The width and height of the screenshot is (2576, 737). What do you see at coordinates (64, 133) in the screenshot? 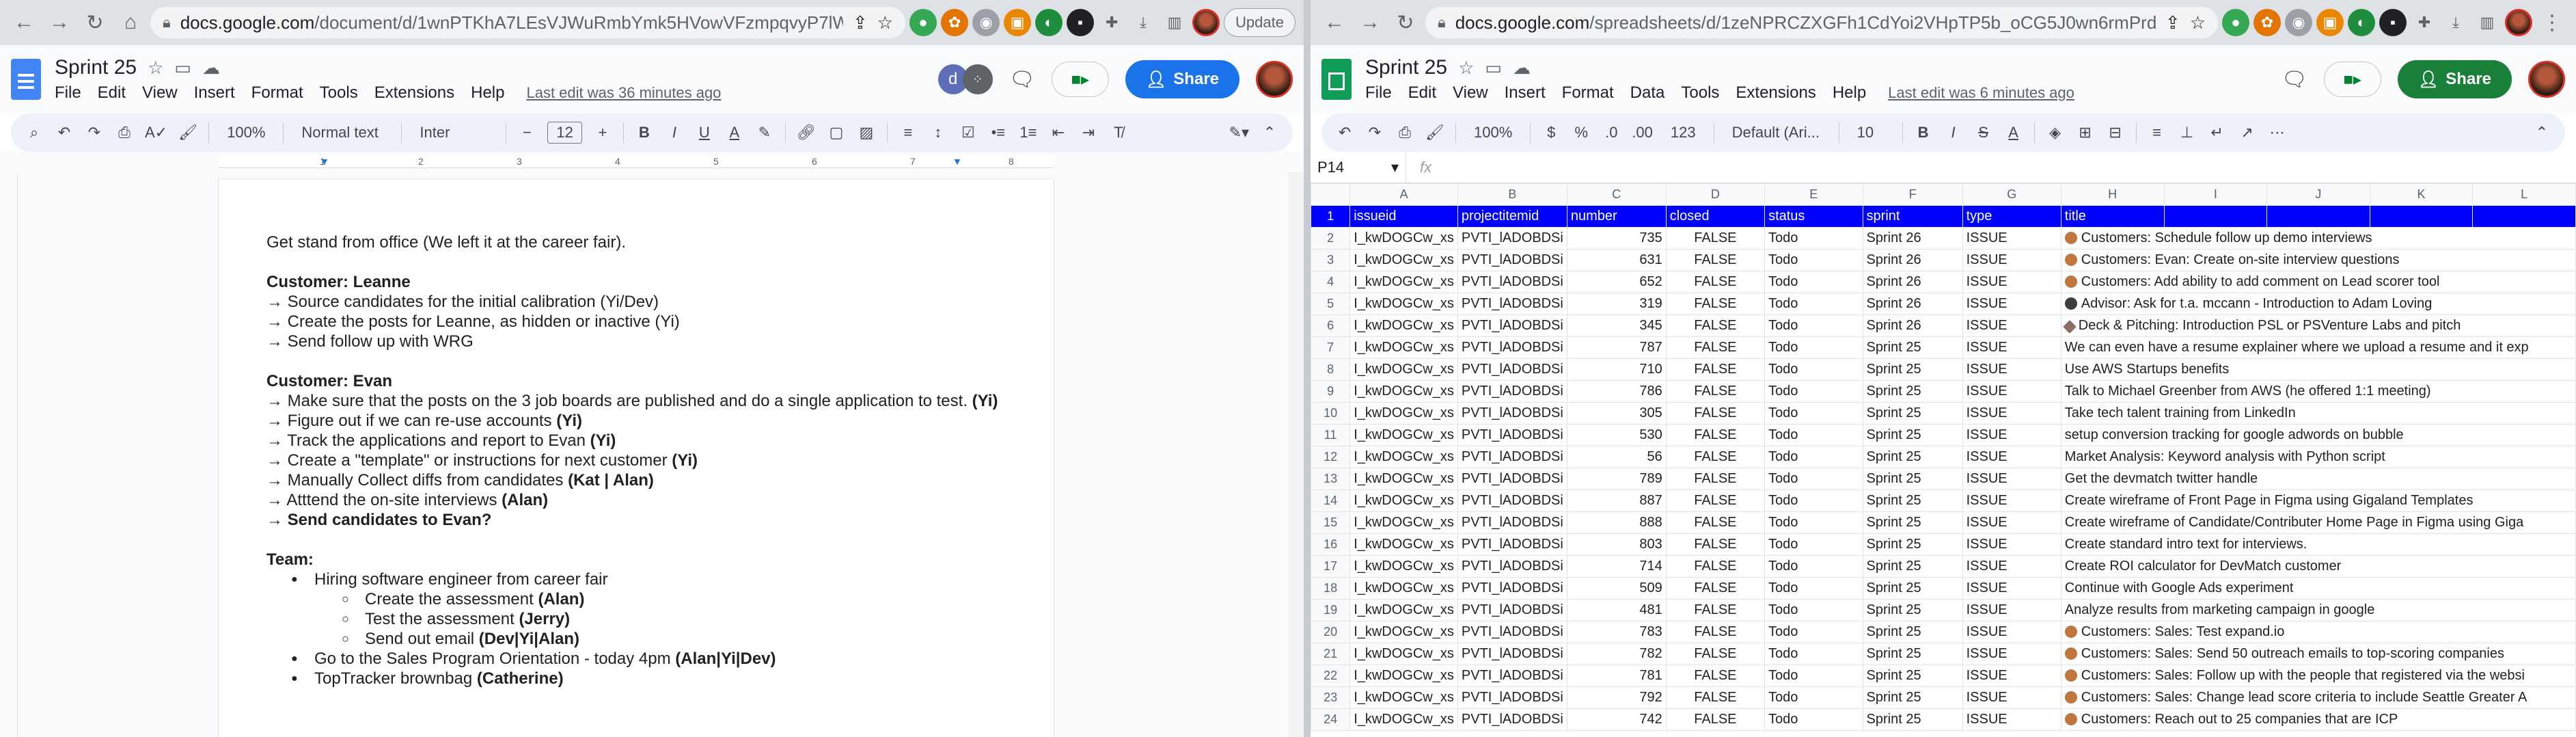
I see `undo-icon: ↶` at bounding box center [64, 133].